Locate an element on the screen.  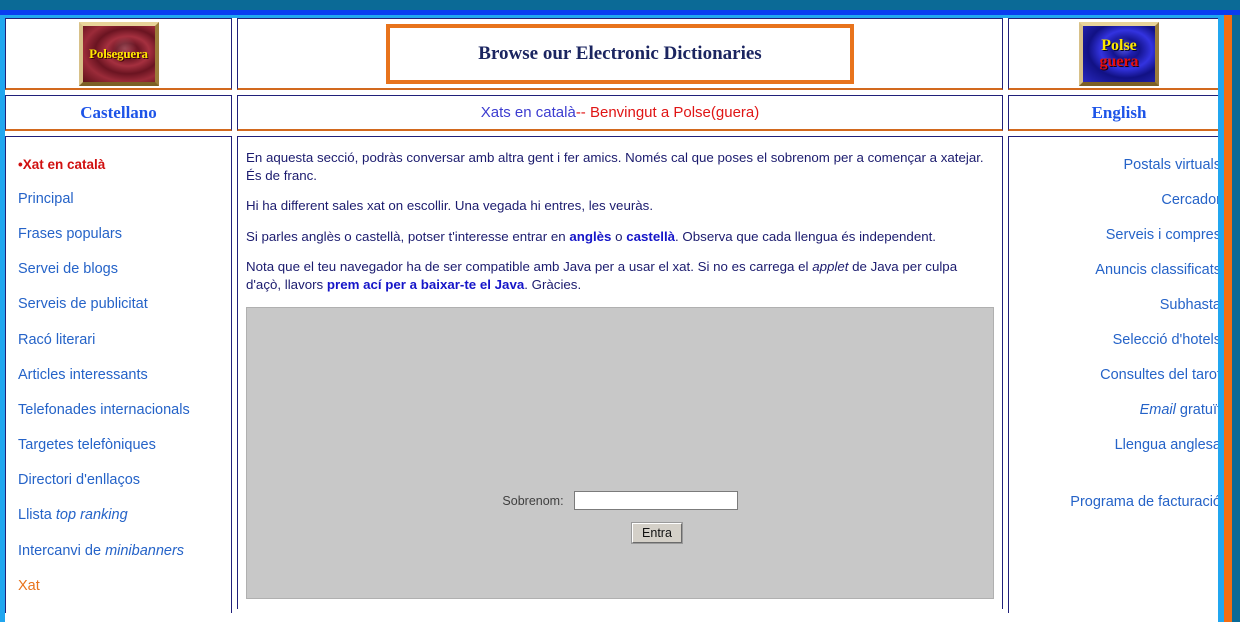
banner-text: Browse our Electronic Dictionaries is located at coordinates (620, 53).